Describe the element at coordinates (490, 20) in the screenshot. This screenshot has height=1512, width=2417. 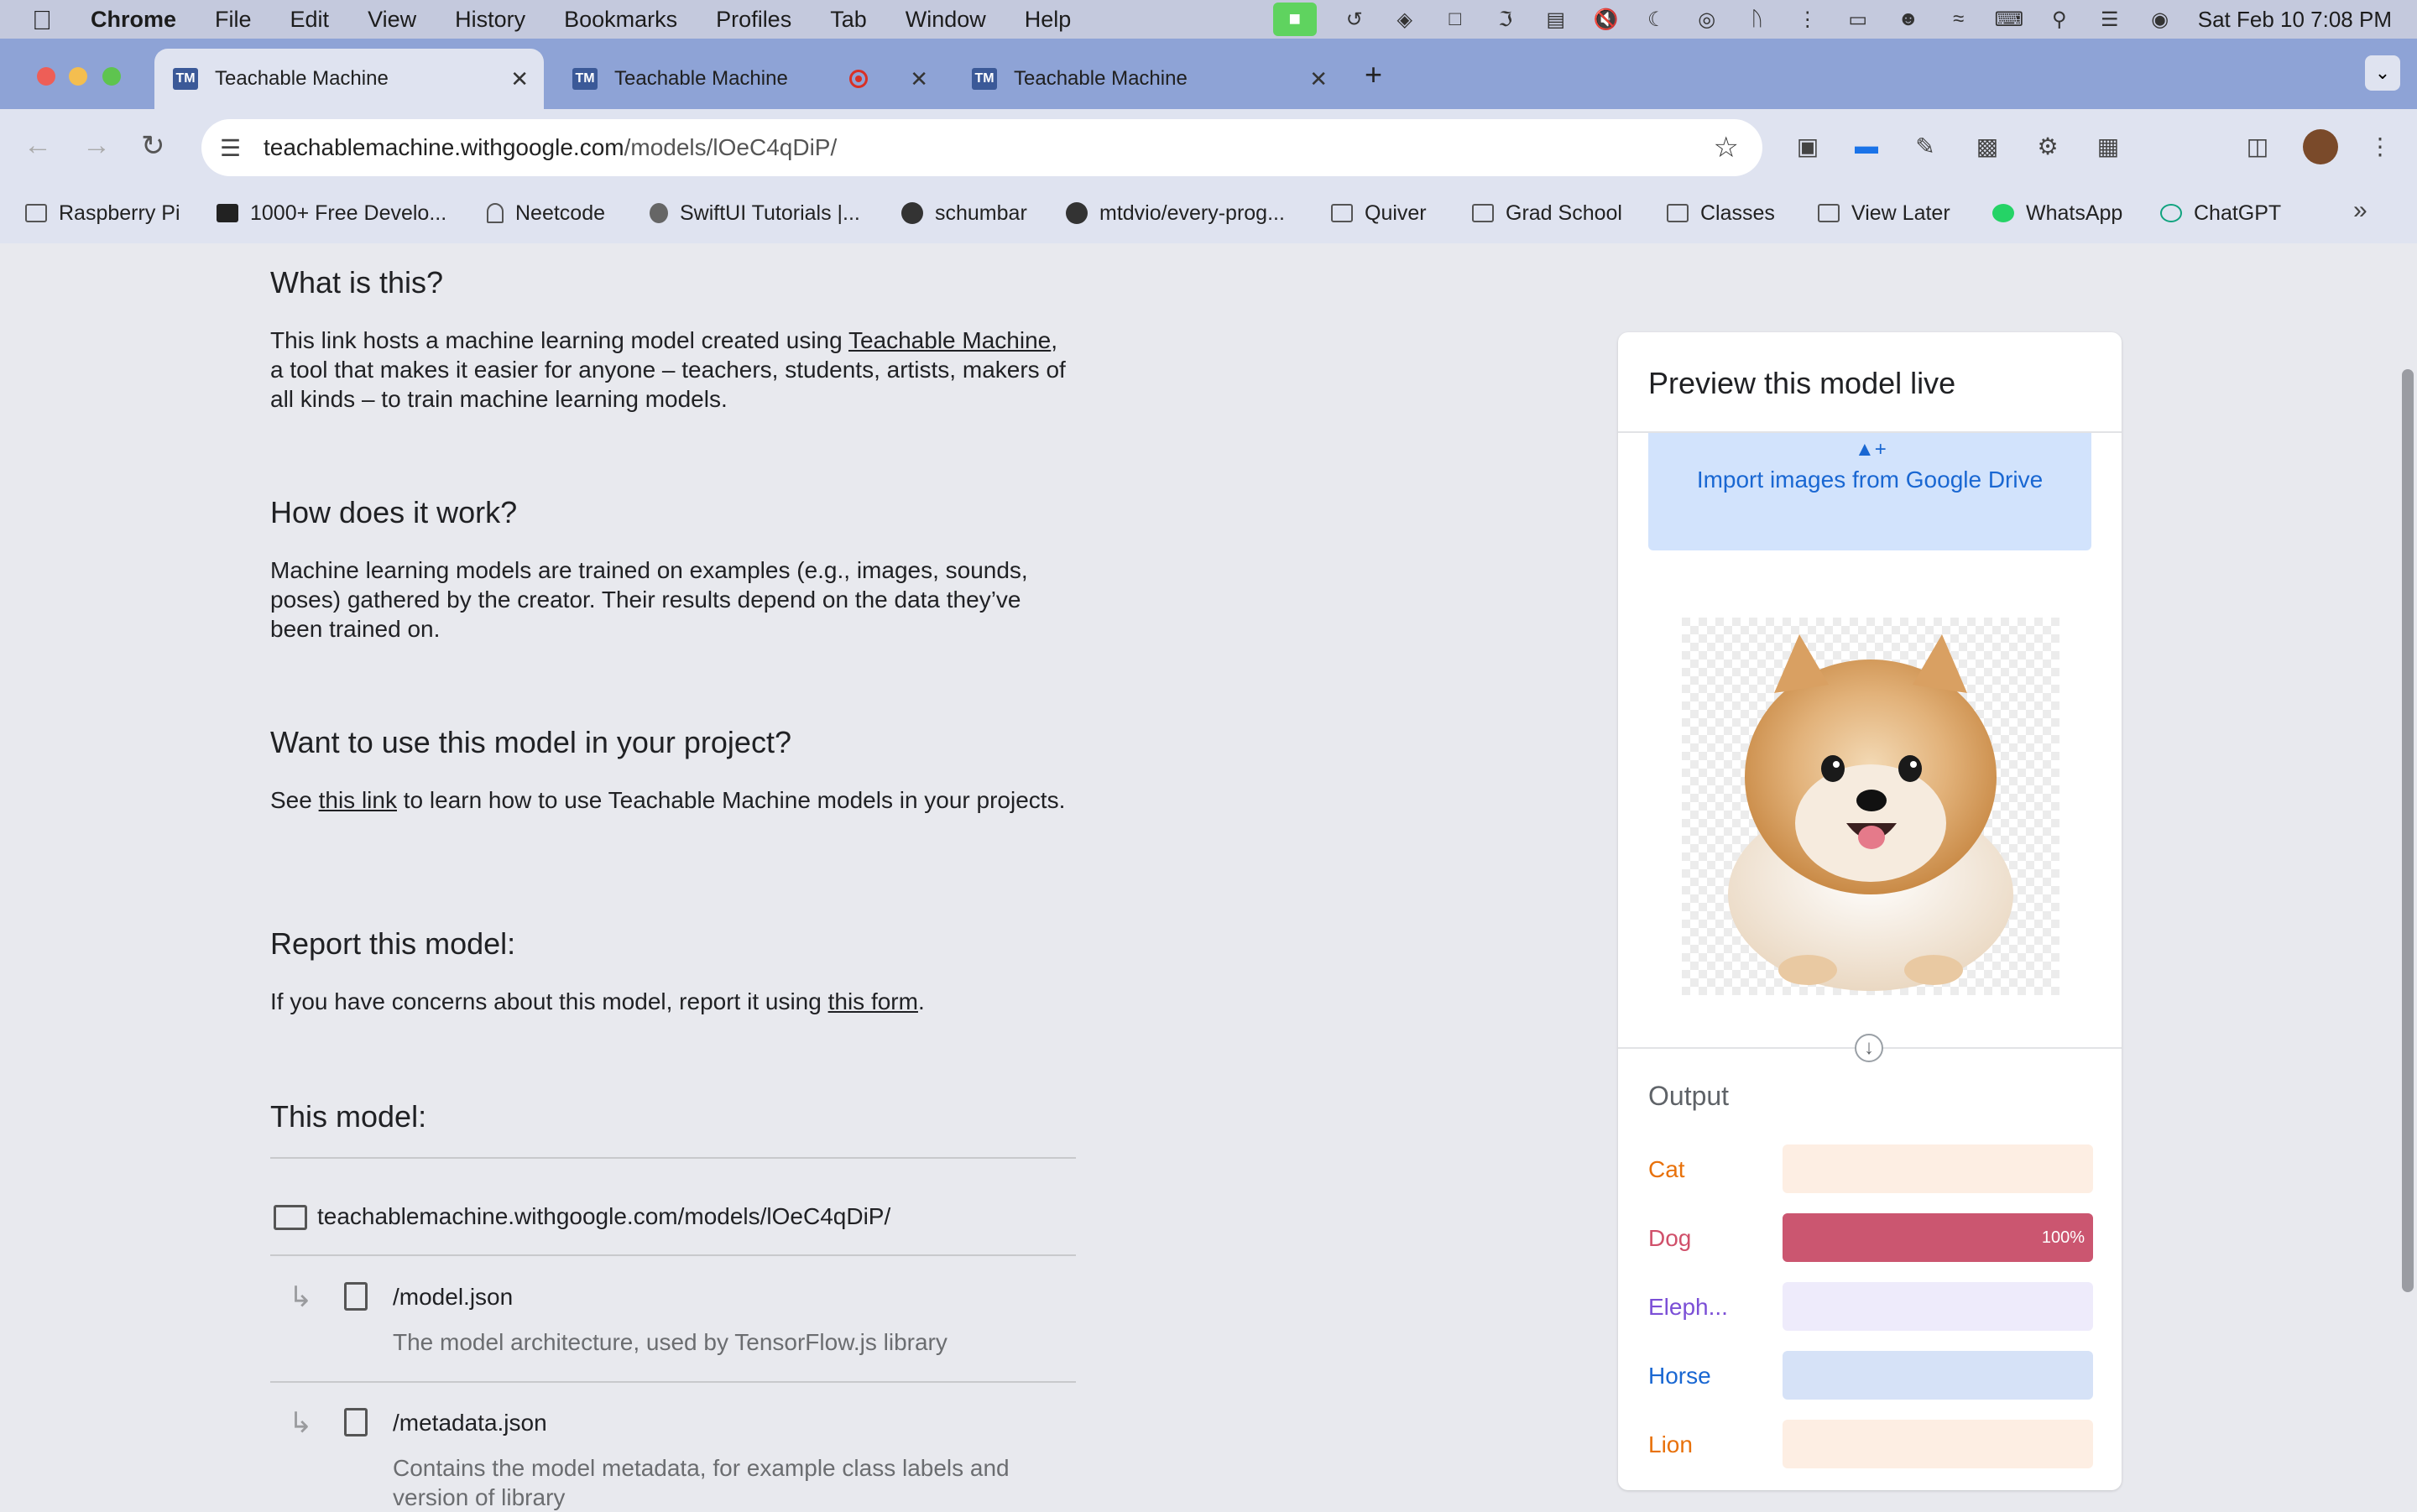
I see `menu-history: History` at that location.